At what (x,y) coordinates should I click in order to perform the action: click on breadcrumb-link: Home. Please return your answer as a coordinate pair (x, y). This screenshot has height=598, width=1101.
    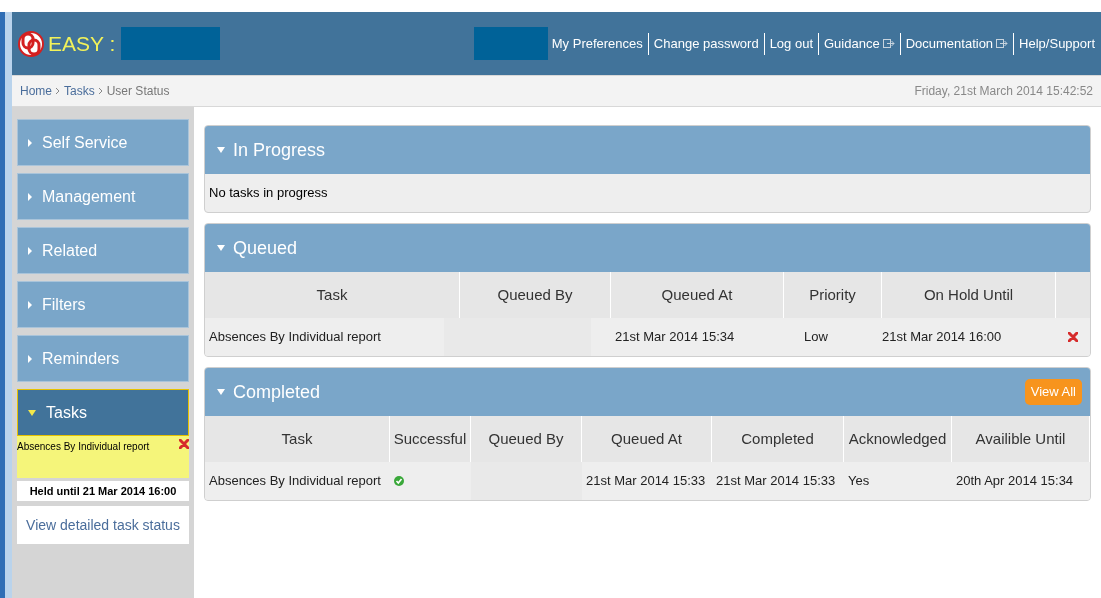
    Looking at the image, I should click on (36, 91).